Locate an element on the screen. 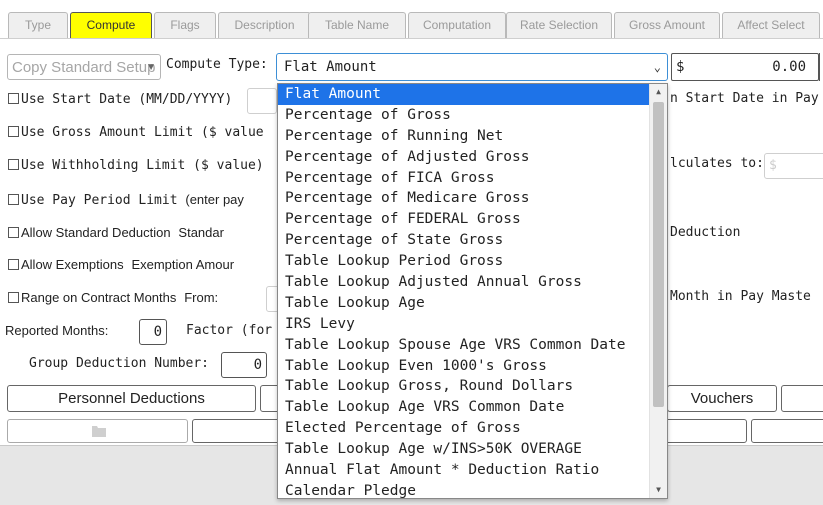  gross-limit-row: Use Gross Amount Limit ($ value is located at coordinates (136, 135).